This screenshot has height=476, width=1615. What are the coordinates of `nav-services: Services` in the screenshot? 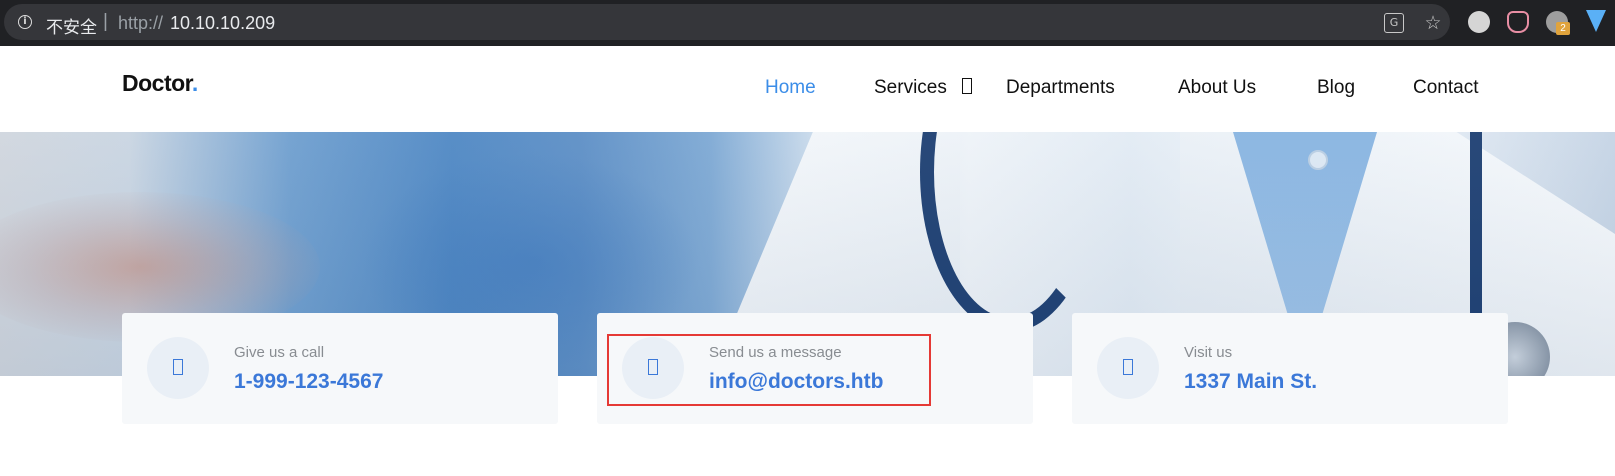 It's located at (910, 88).